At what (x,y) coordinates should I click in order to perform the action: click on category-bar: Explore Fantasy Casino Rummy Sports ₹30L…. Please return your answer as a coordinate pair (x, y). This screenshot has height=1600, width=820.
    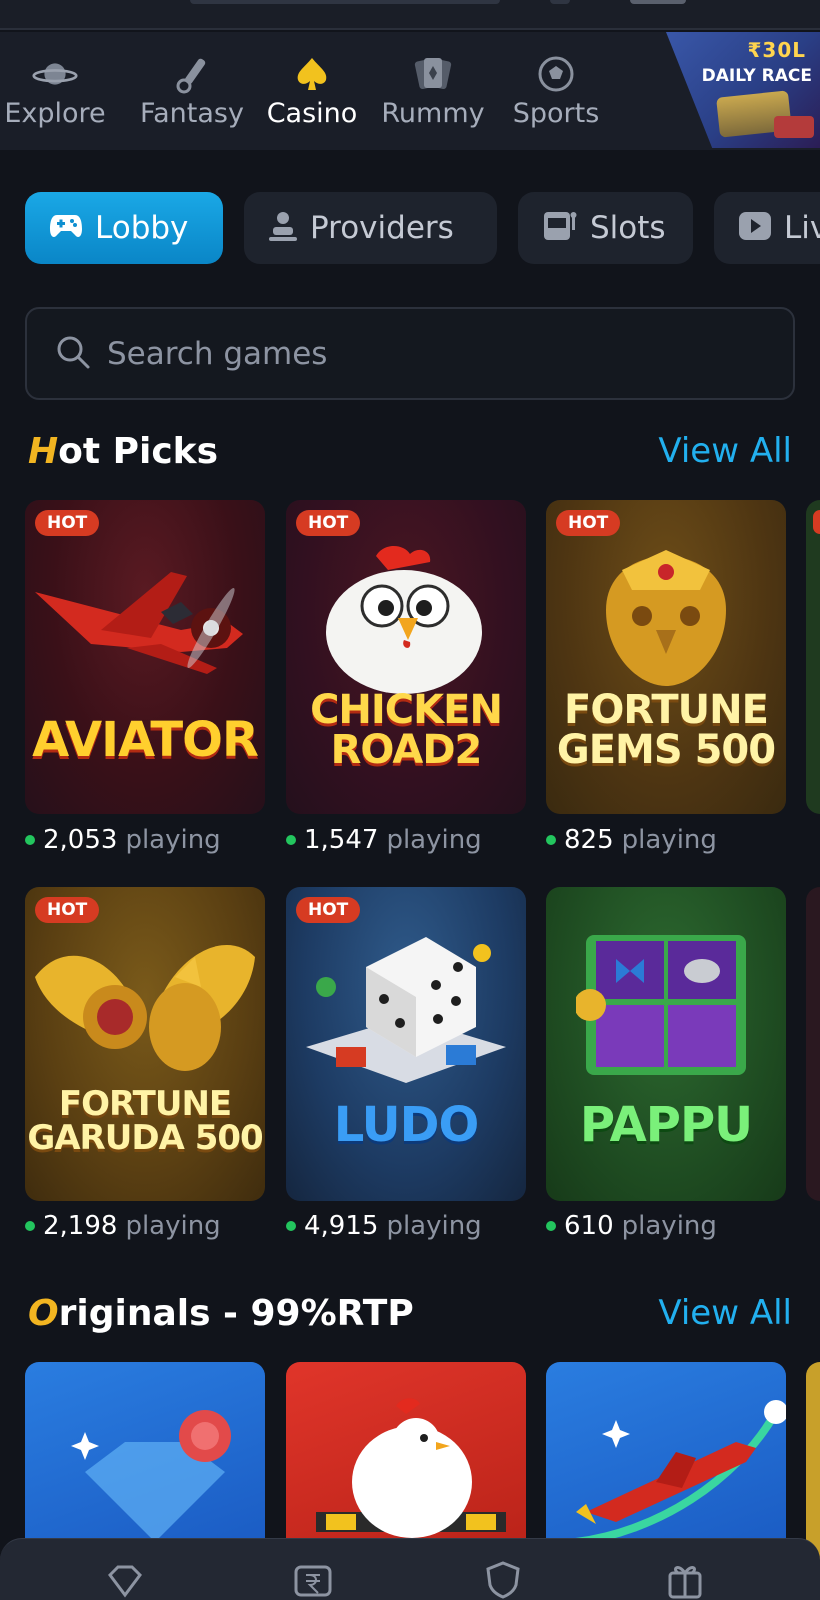
    Looking at the image, I should click on (410, 91).